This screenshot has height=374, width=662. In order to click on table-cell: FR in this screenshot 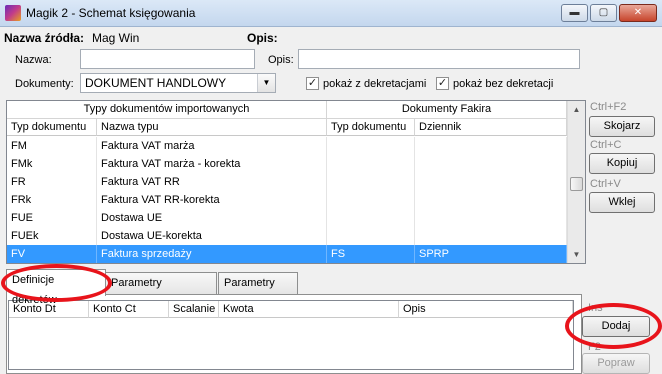, I will do `click(52, 182)`.